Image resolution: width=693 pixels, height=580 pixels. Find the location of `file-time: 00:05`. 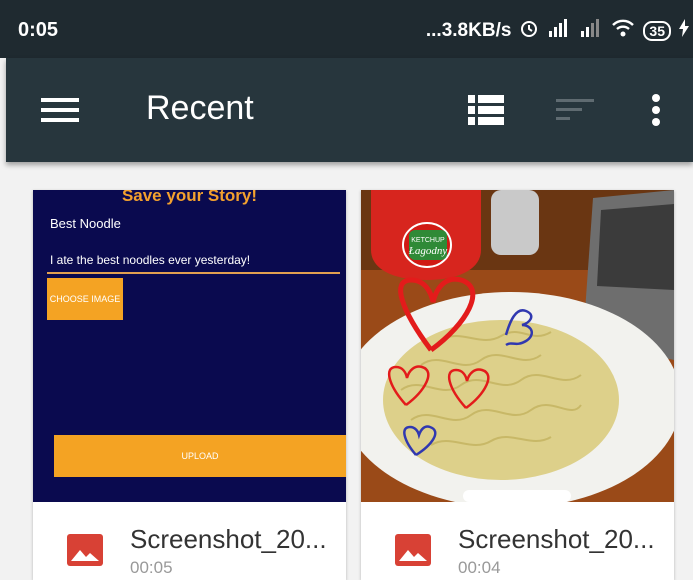

file-time: 00:05 is located at coordinates (151, 567).